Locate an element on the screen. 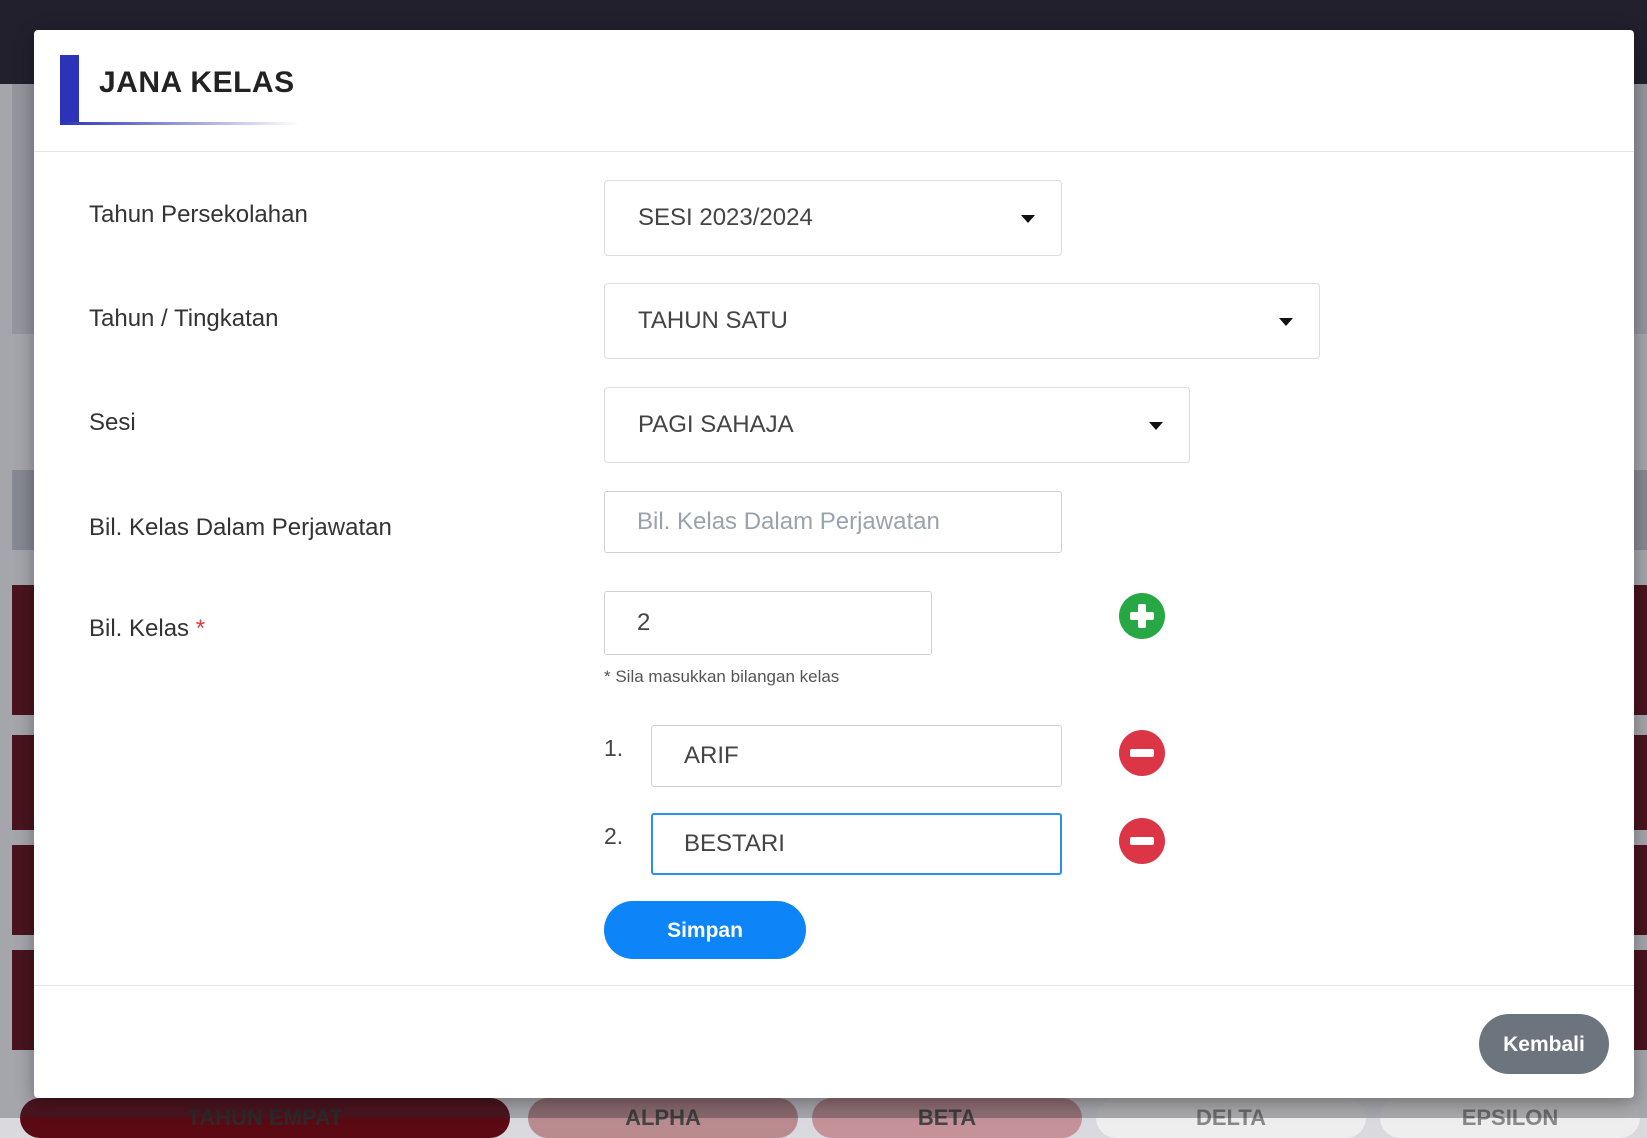 The width and height of the screenshot is (1647, 1138). title-accent-bar is located at coordinates (69, 90).